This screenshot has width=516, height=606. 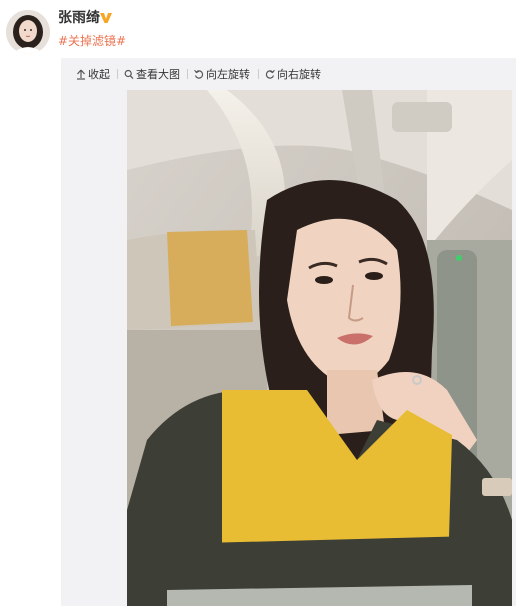 I want to click on rotate-left-label: 向左旋转, so click(x=228, y=74).